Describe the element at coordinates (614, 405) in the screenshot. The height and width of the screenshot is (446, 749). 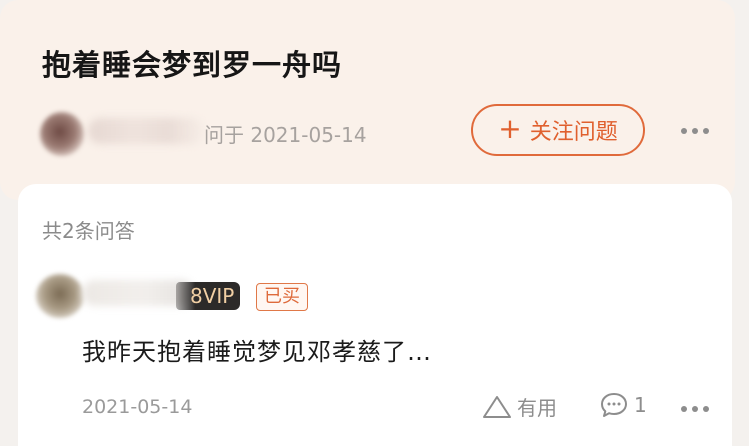
I see `comment-bubble-icon` at that location.